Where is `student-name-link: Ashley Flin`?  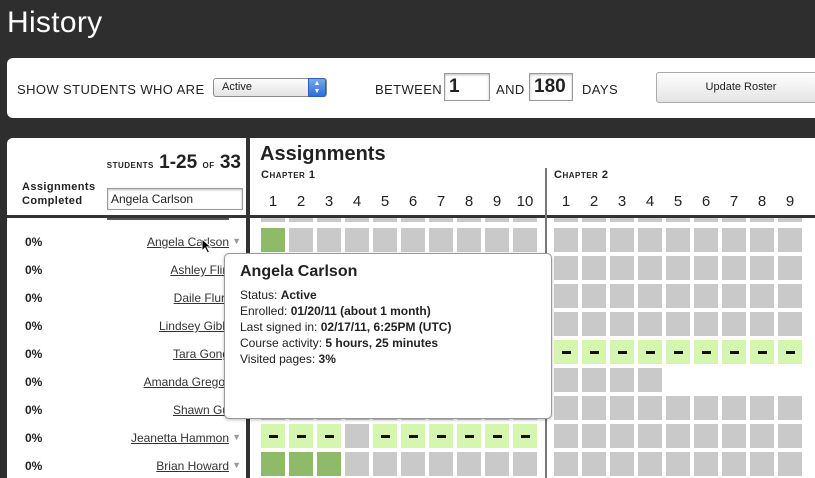
student-name-link: Ashley Flin is located at coordinates (199, 270).